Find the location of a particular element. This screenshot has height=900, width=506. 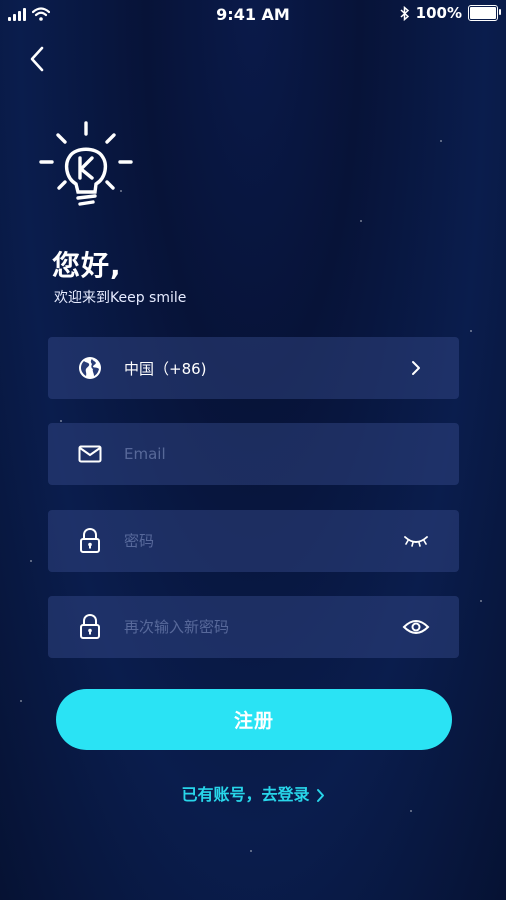

login-link-label: 已有账号，去登录 is located at coordinates (245, 794).